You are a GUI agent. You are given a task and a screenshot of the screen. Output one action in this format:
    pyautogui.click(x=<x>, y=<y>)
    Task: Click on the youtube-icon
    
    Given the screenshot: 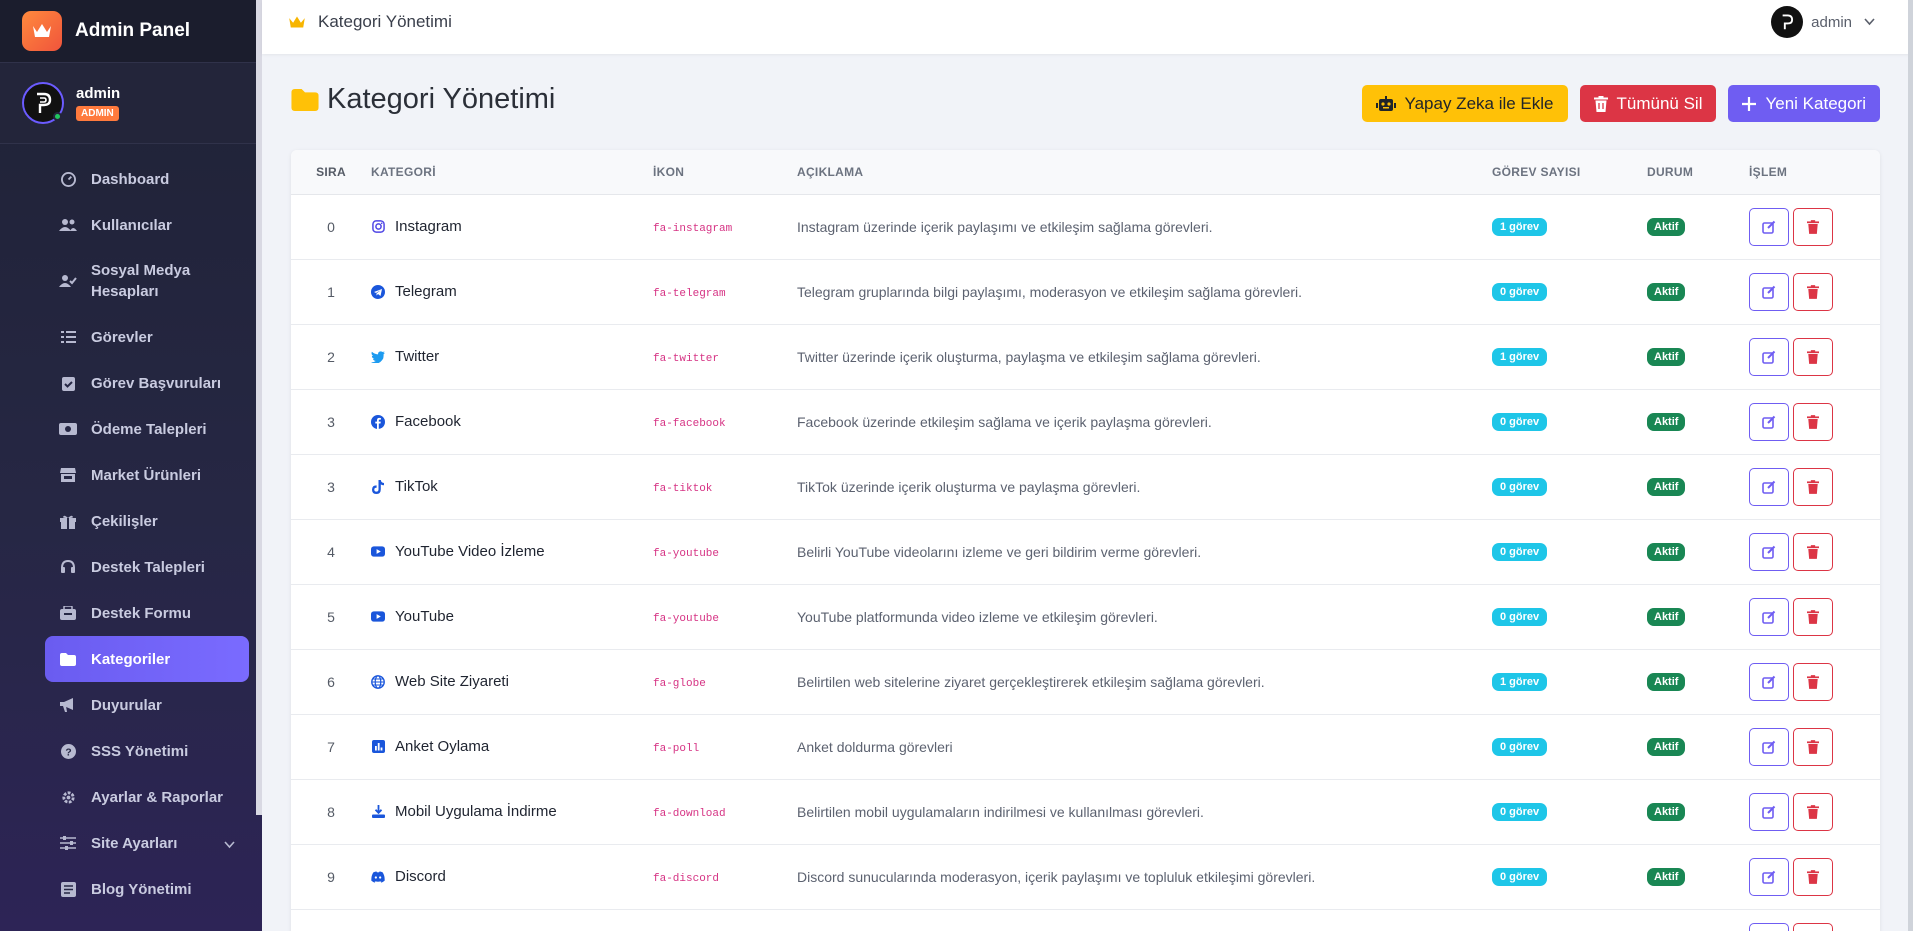 What is the action you would take?
    pyautogui.click(x=378, y=617)
    